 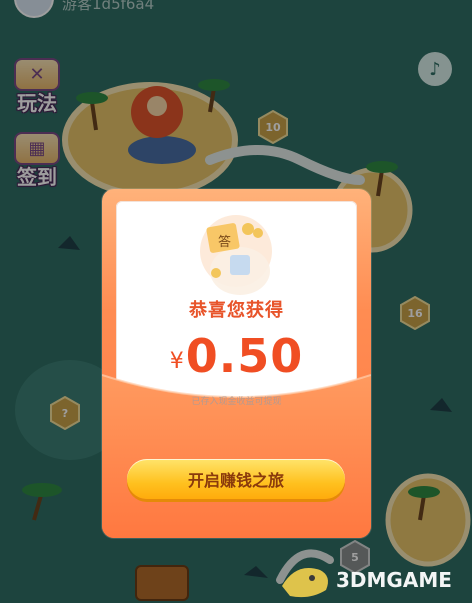 What do you see at coordinates (394, 580) in the screenshot?
I see `watermark-text: 3DMGAME` at bounding box center [394, 580].